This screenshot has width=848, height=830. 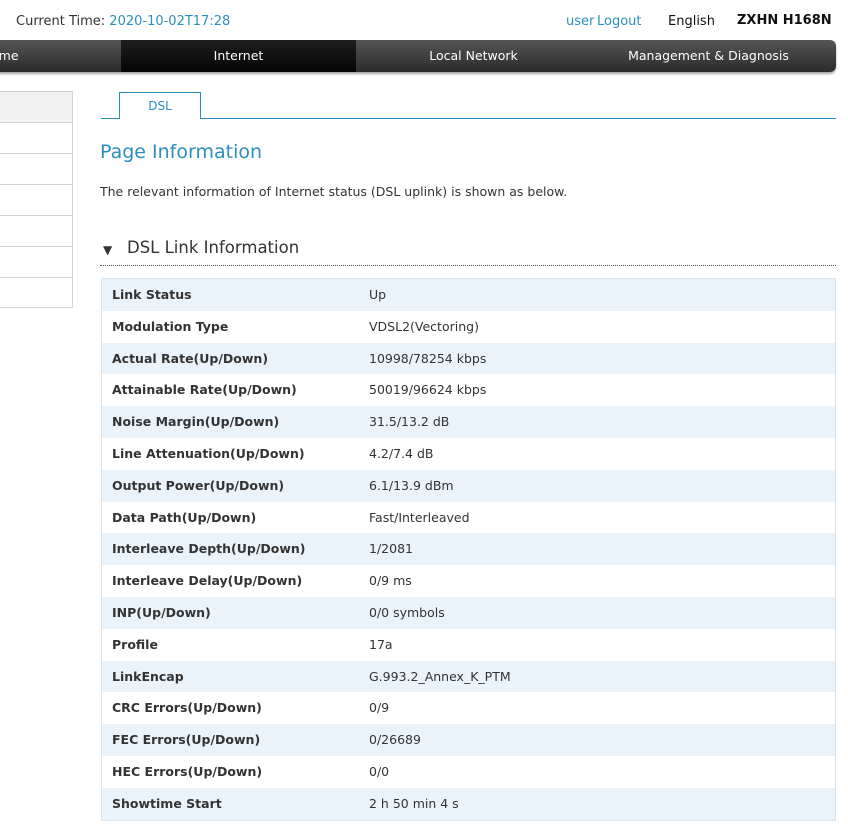 I want to click on row-value: 10998/78254 kbps, so click(x=428, y=358).